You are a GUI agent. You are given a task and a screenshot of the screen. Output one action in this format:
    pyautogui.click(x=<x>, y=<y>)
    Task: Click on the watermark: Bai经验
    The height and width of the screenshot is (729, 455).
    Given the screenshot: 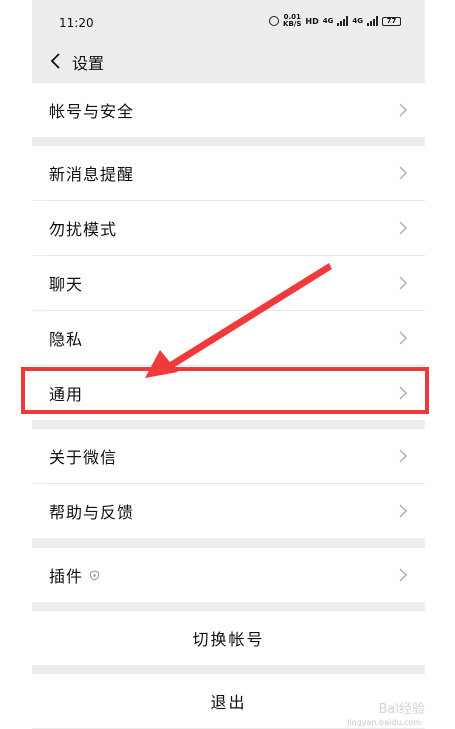 What is the action you would take?
    pyautogui.click(x=402, y=709)
    